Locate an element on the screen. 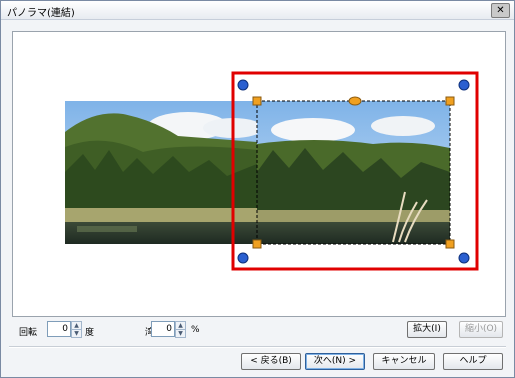 Image resolution: width=515 pixels, height=378 pixels. distortion-input: 0 is located at coordinates (163, 329).